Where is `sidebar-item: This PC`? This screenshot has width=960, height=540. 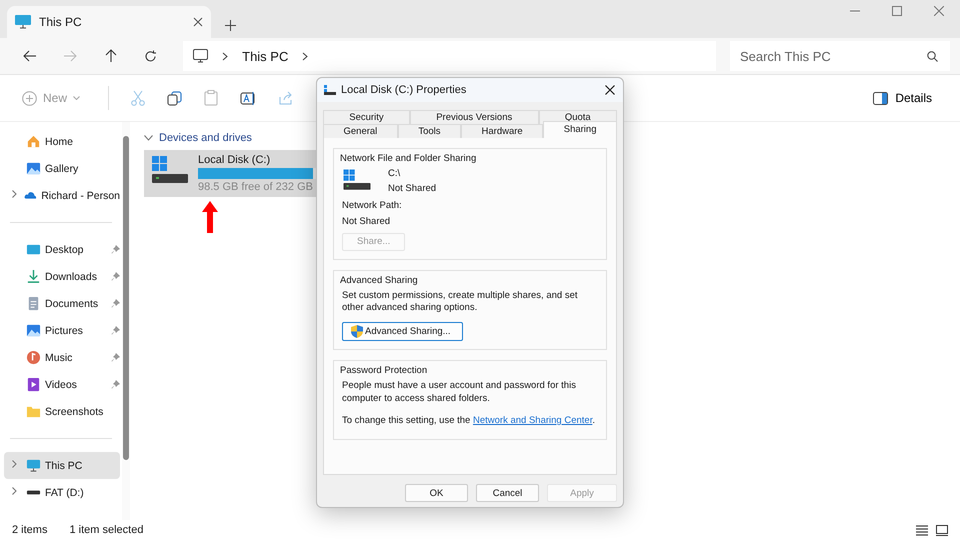
sidebar-item: This PC is located at coordinates (62, 465).